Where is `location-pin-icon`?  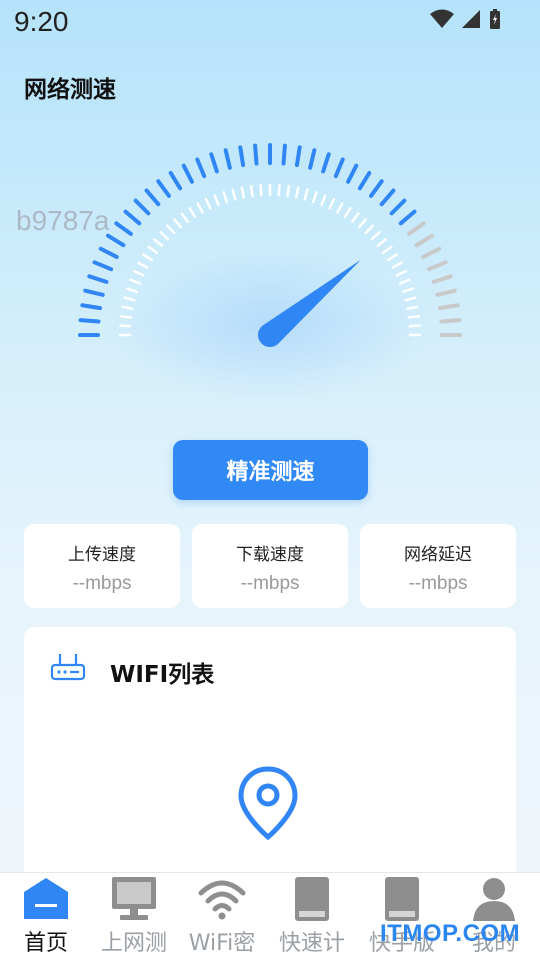 location-pin-icon is located at coordinates (268, 803).